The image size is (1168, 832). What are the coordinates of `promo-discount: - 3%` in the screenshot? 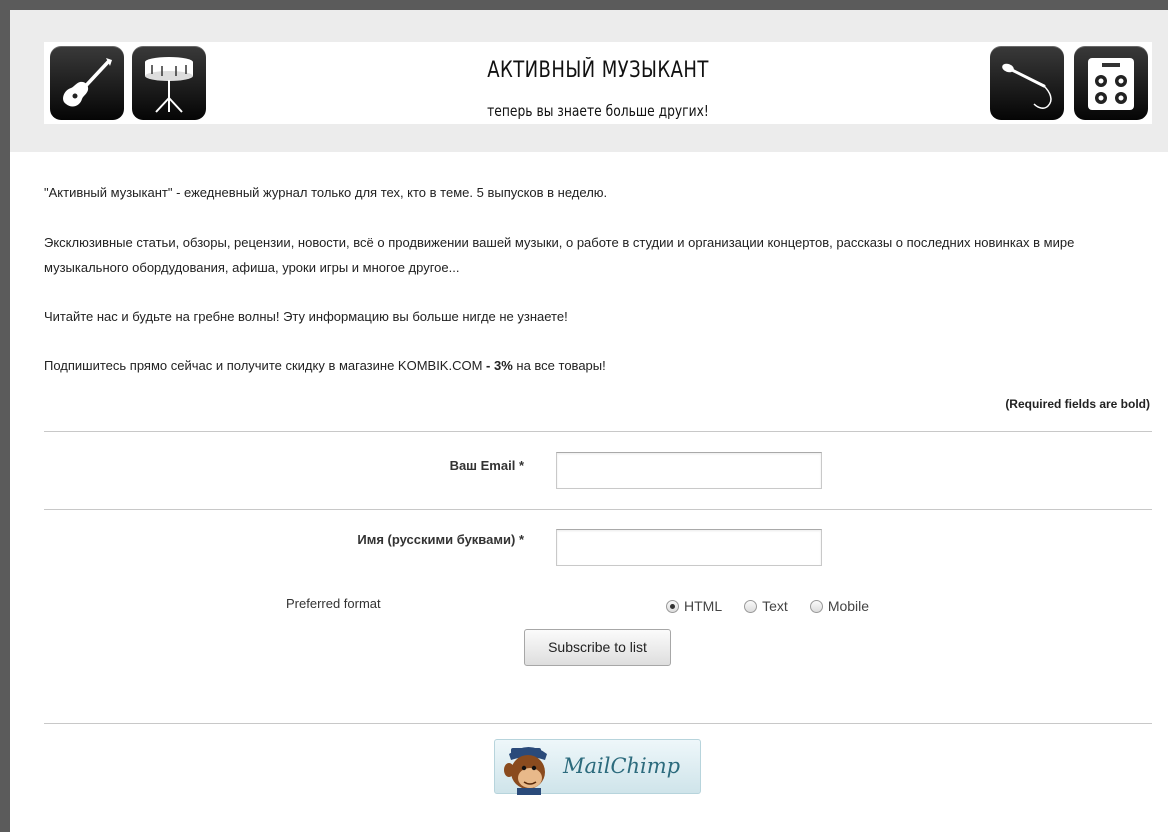 It's located at (499, 365).